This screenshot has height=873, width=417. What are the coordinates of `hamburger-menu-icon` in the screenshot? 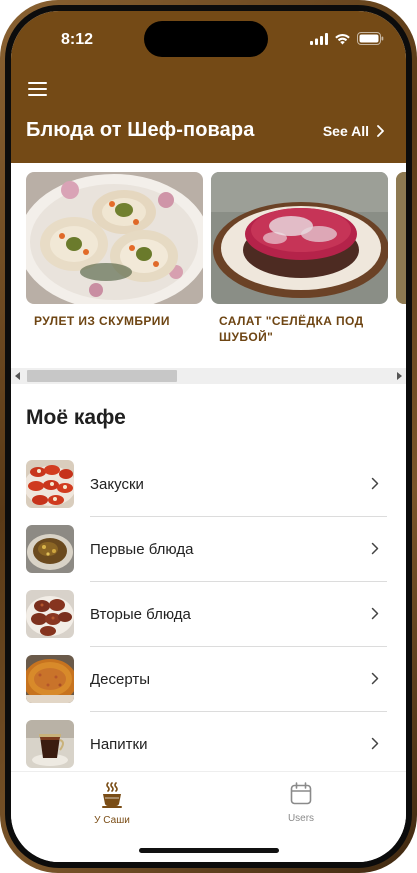 It's located at (38, 89).